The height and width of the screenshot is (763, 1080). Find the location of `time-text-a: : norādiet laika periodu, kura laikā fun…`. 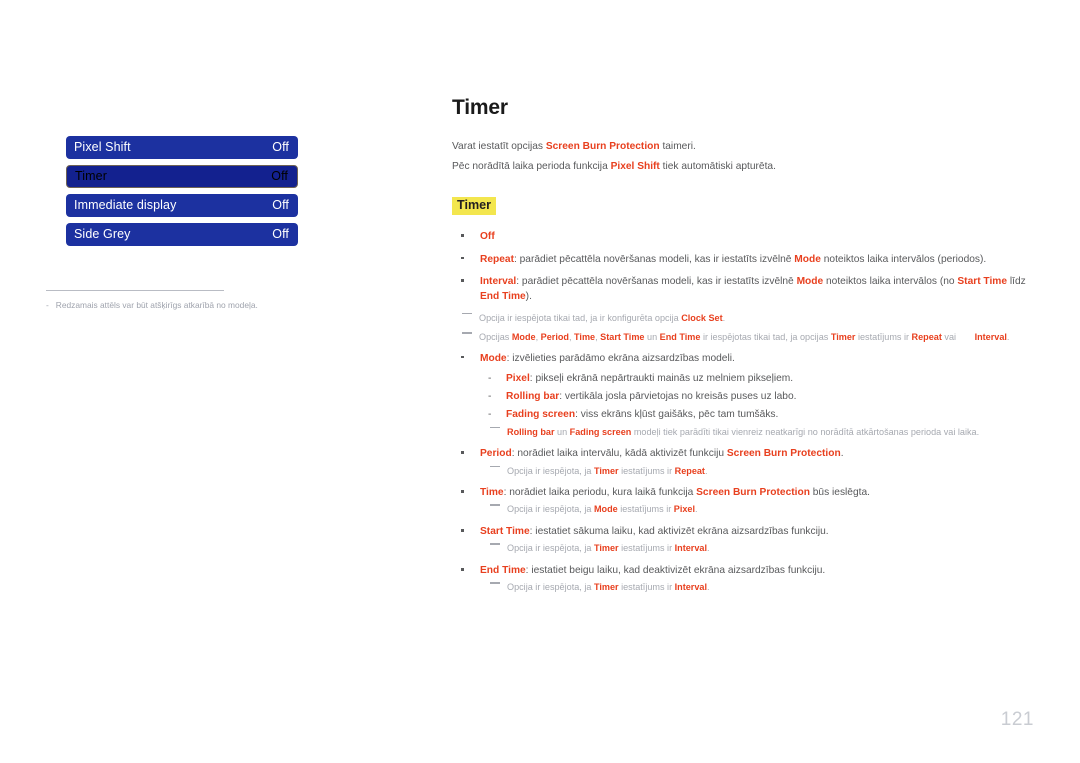

time-text-a: : norādiet laika periodu, kura laikā fun… is located at coordinates (600, 493).